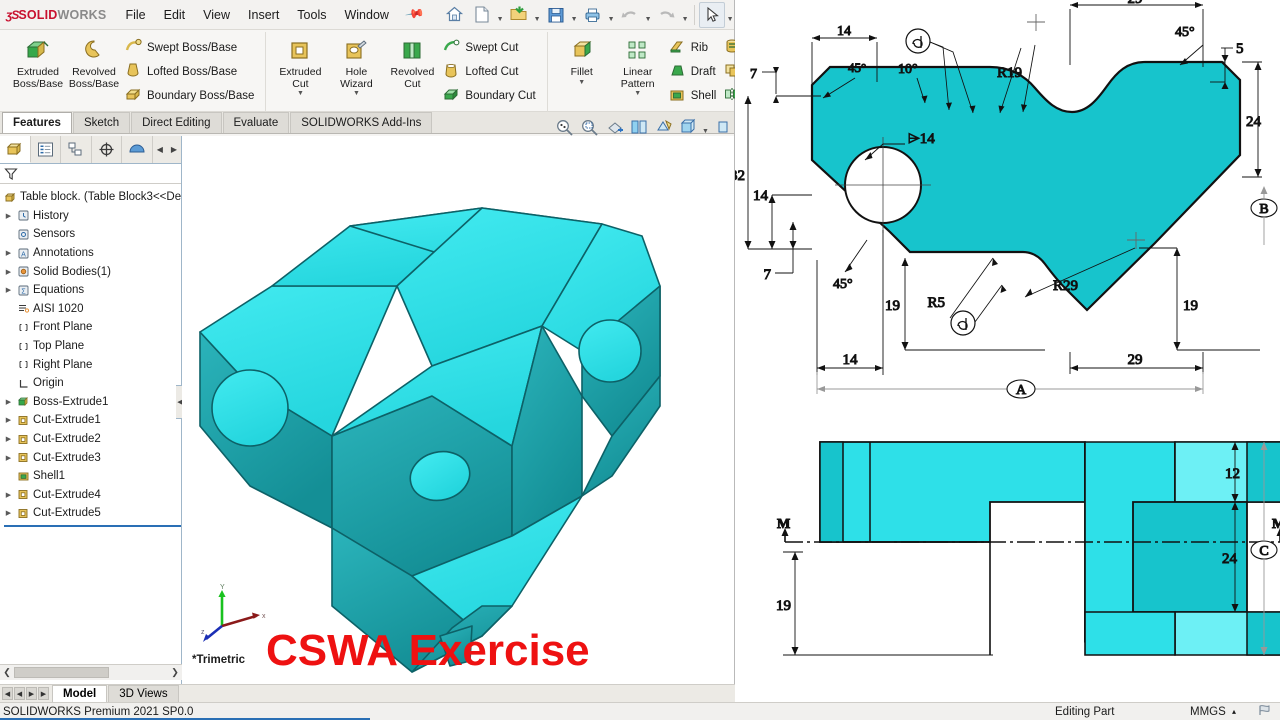 This screenshot has height=720, width=1280. What do you see at coordinates (43, 693) in the screenshot?
I see `tab-last-icon: ▶` at bounding box center [43, 693].